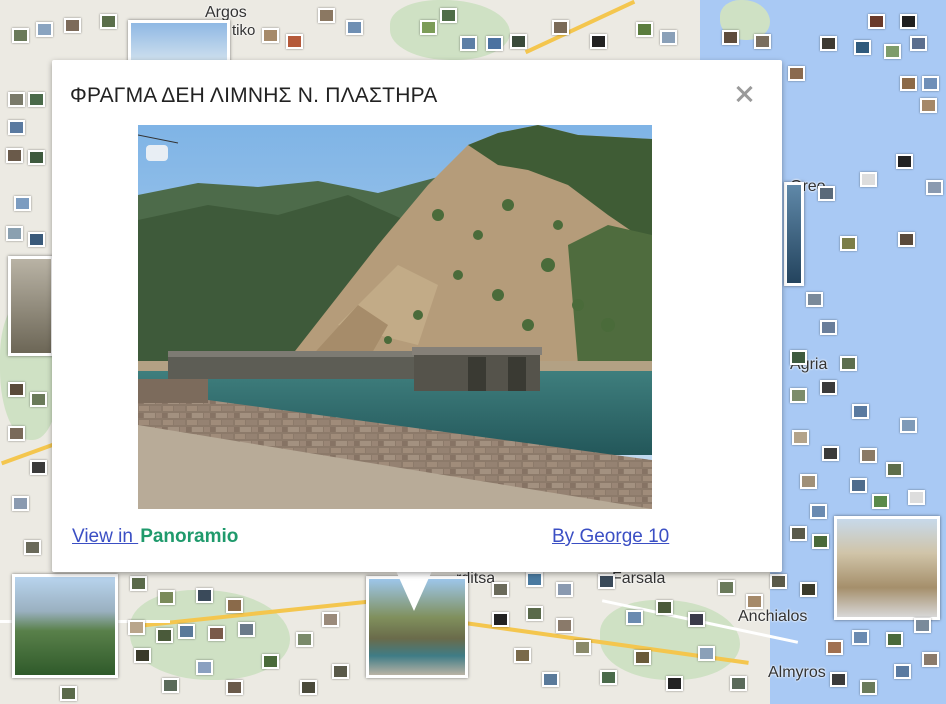 The width and height of the screenshot is (946, 704). What do you see at coordinates (155, 537) in the screenshot?
I see `view-in-panoramio-link: View in Panoramio` at bounding box center [155, 537].